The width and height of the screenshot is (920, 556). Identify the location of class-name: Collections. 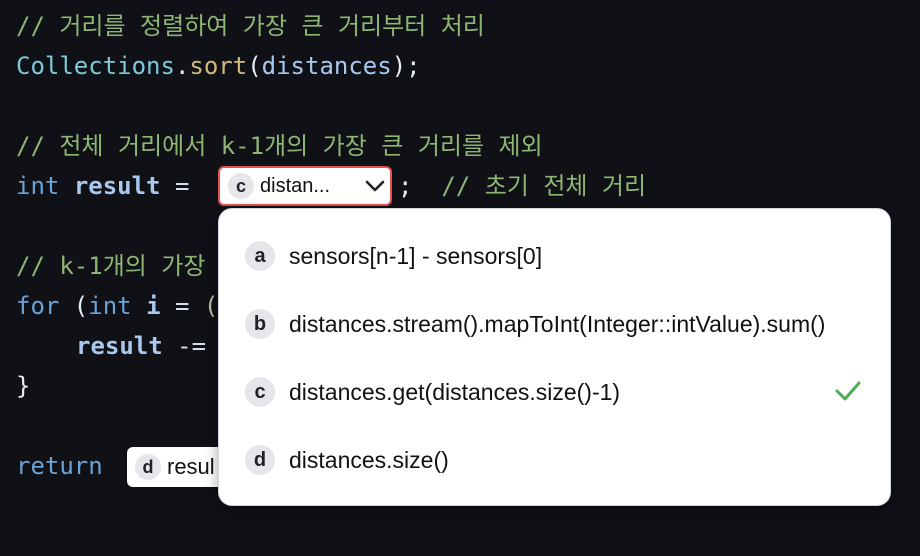
(95, 66).